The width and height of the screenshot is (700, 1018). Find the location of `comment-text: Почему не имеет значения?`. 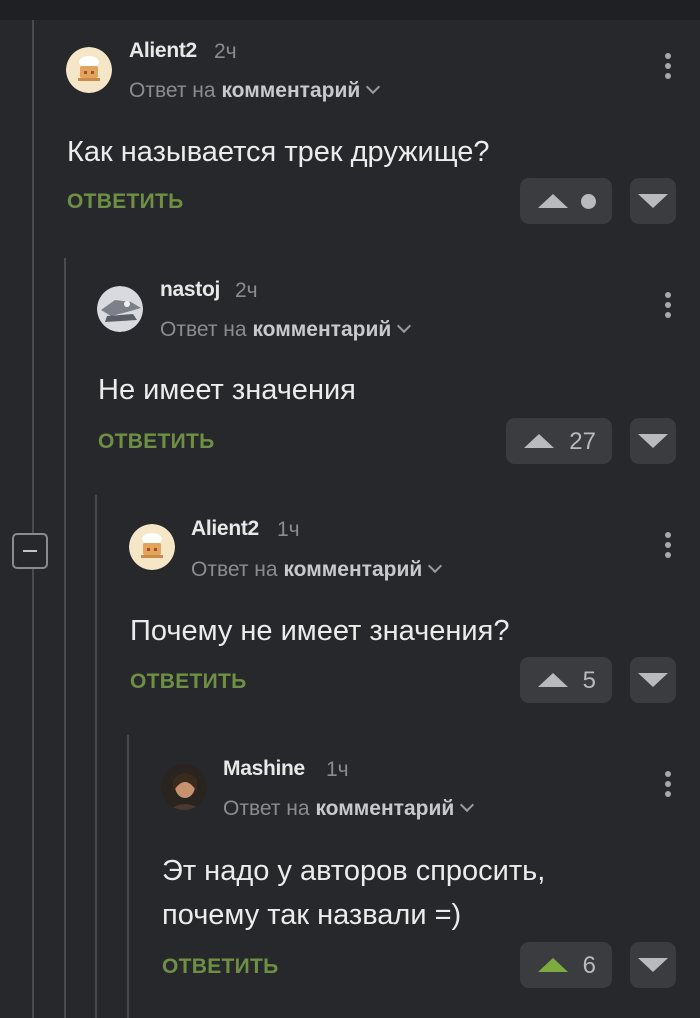

comment-text: Почему не имеет значения? is located at coordinates (320, 631).